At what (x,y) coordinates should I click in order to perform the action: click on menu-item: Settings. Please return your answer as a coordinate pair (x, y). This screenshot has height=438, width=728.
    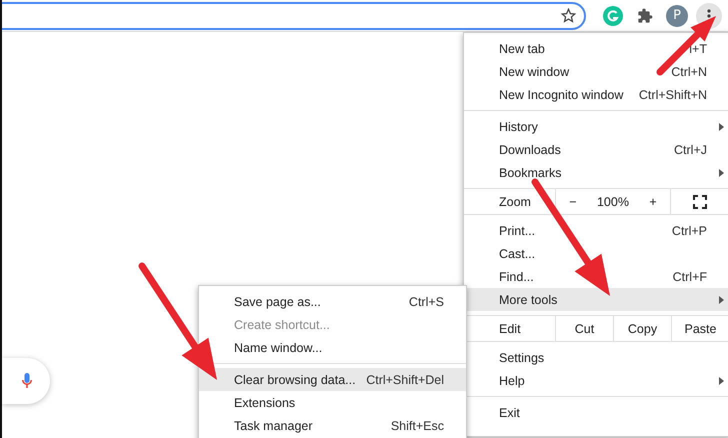
    Looking at the image, I should click on (596, 357).